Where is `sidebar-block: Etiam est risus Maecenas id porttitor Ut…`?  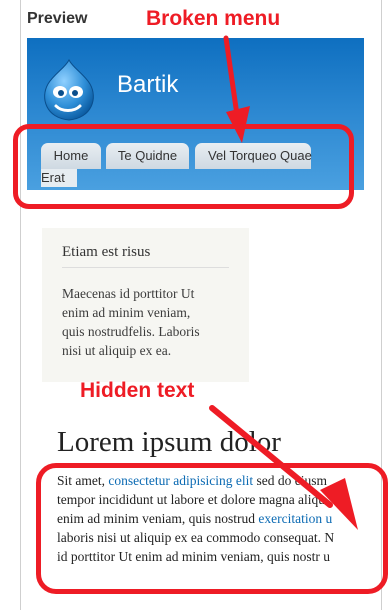
sidebar-block: Etiam est risus Maecenas id porttitor Ut… is located at coordinates (145, 305).